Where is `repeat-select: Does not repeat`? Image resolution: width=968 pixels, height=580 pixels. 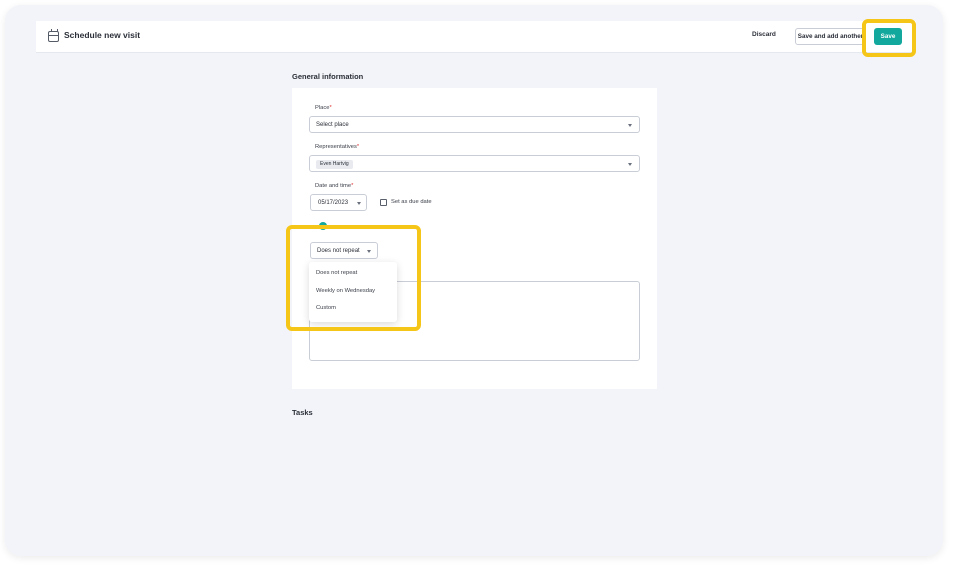
repeat-select: Does not repeat is located at coordinates (344, 250).